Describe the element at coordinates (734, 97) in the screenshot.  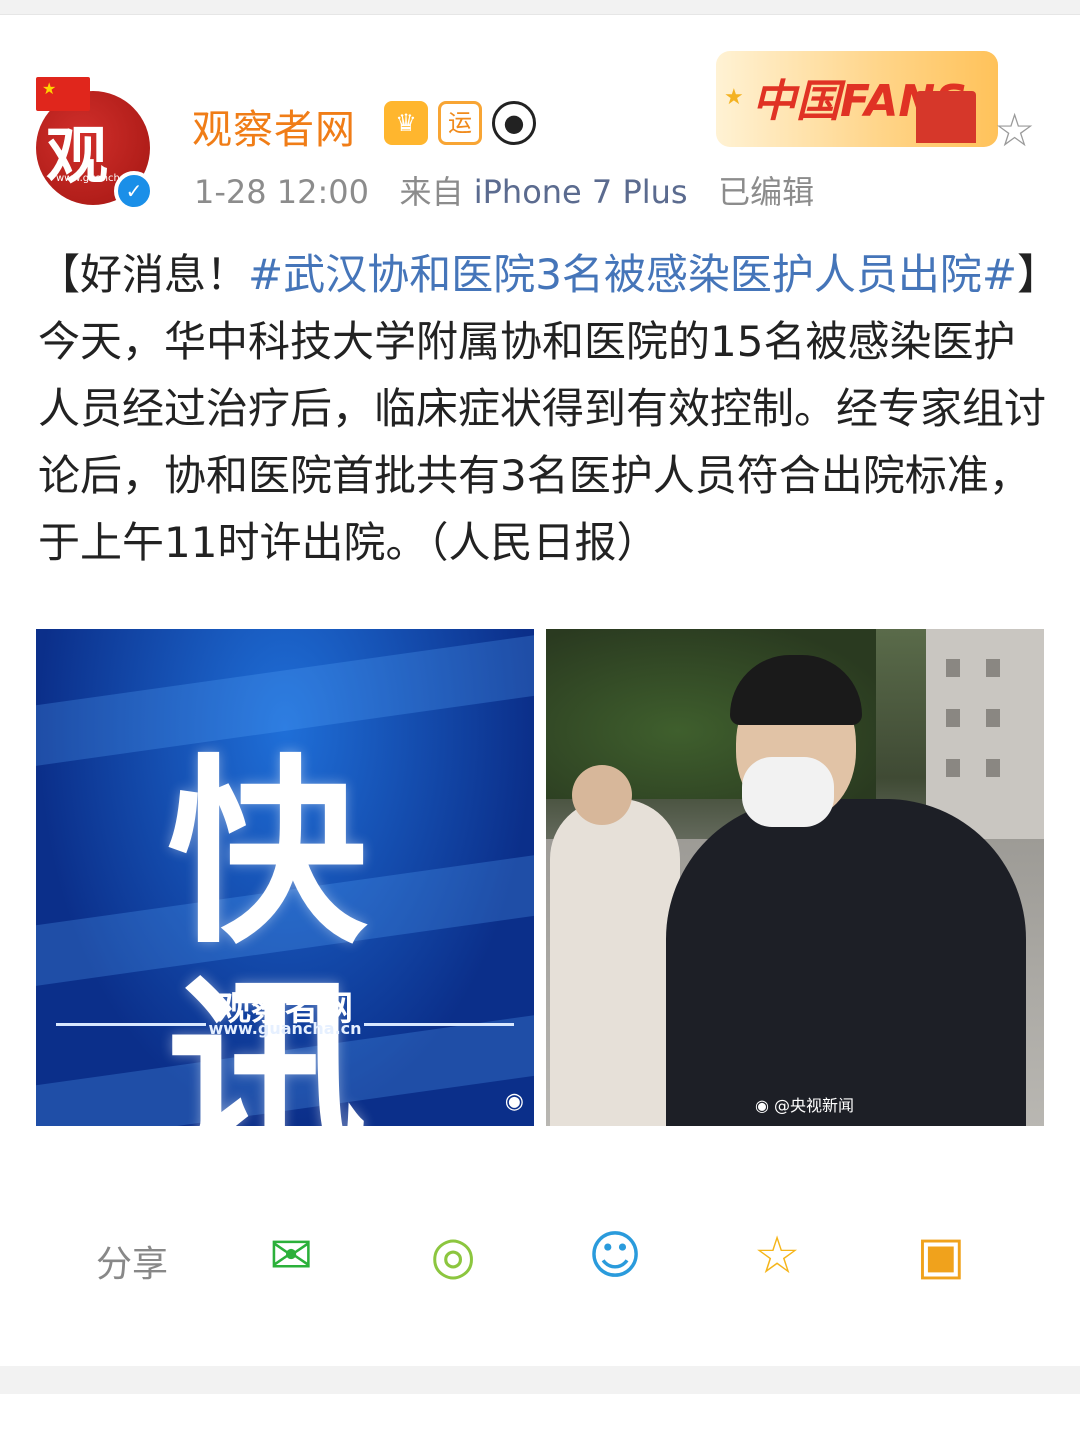
I see `banner-star-icon: ★` at that location.